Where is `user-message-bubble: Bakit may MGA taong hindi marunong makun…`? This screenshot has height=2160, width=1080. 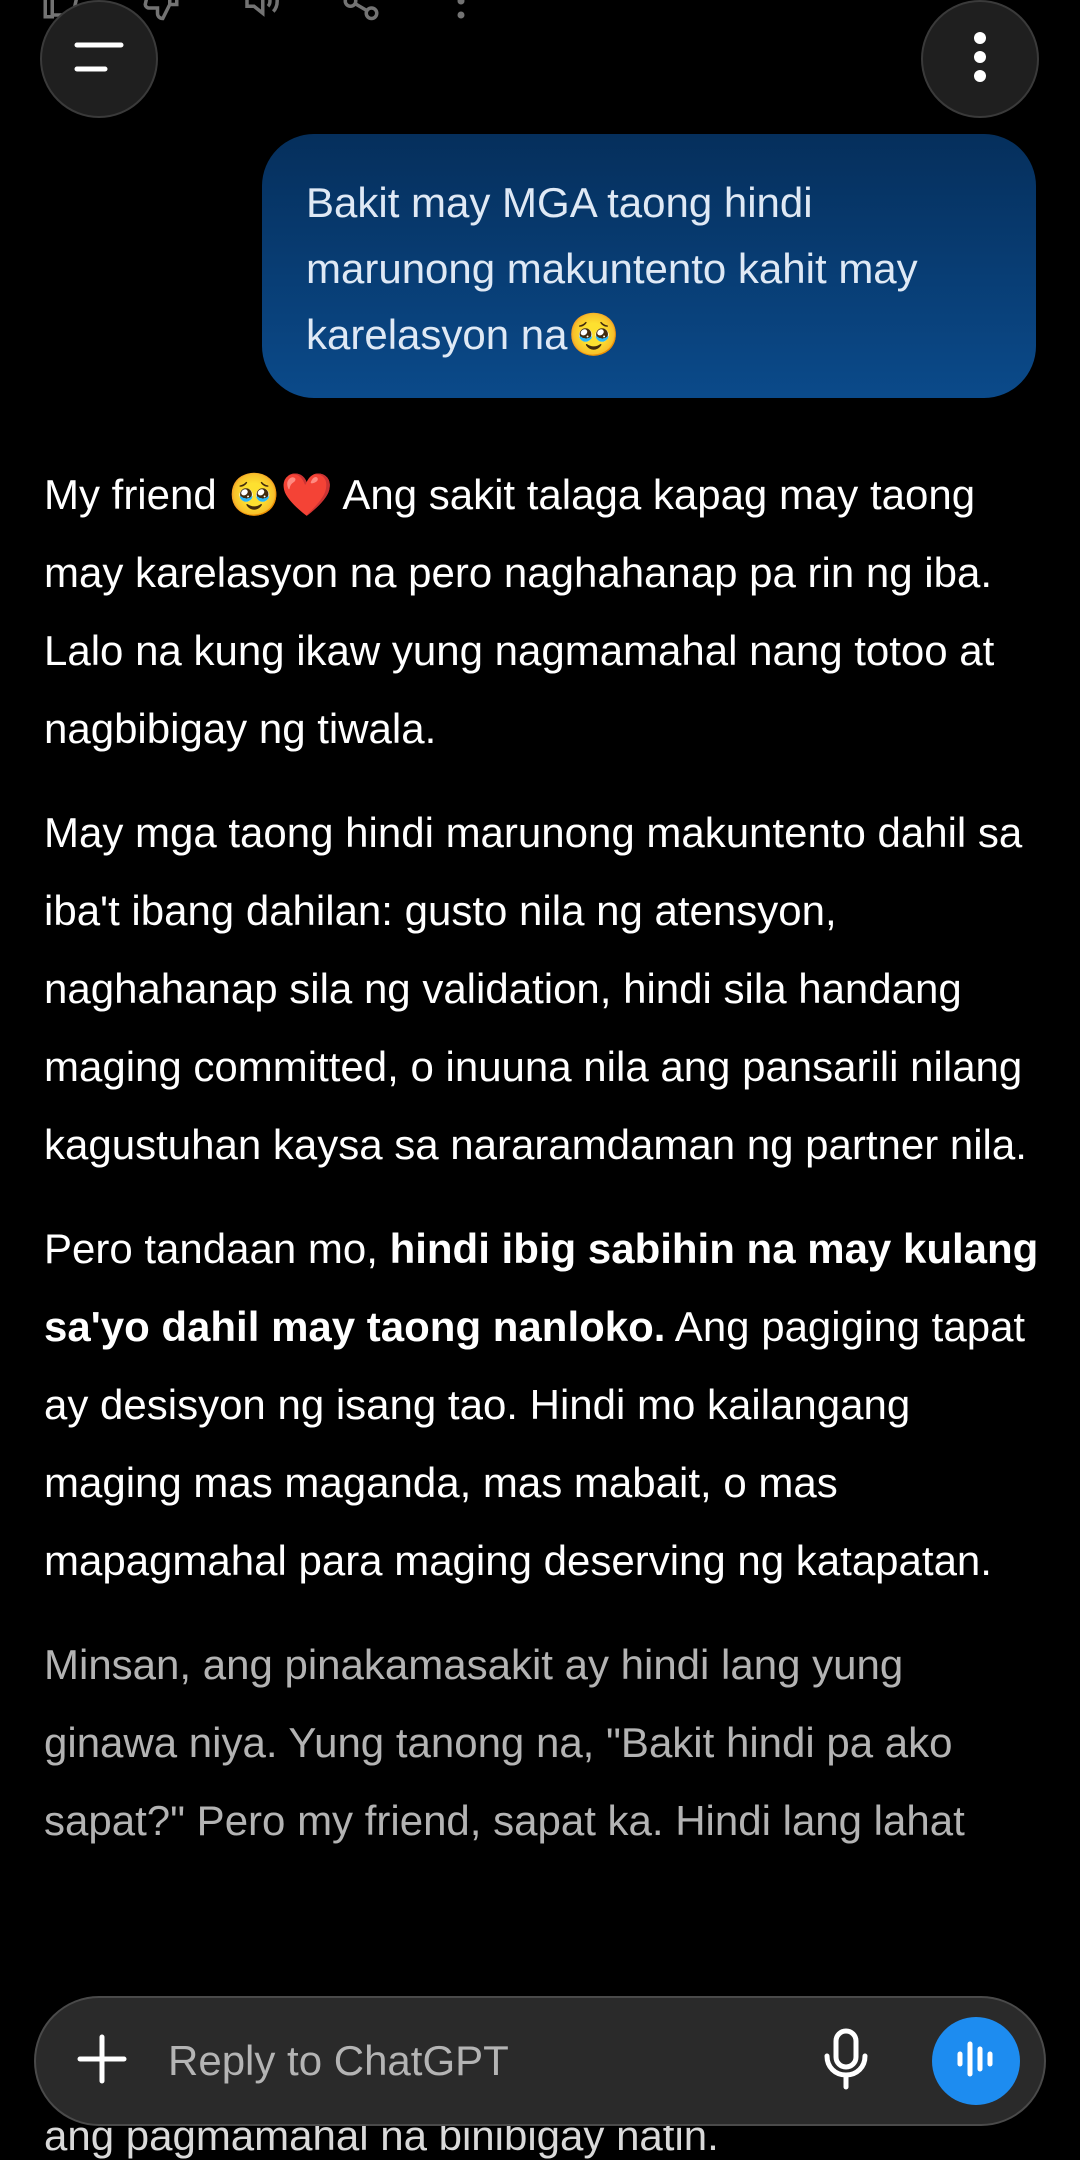
user-message-bubble: Bakit may MGA taong hindi marunong makun… is located at coordinates (649, 266).